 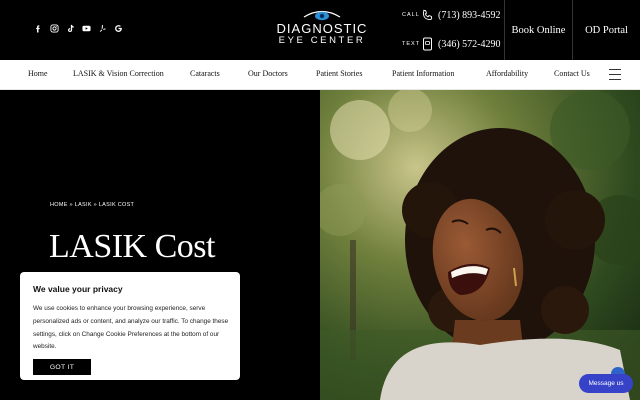 I want to click on social-links, so click(x=78, y=28).